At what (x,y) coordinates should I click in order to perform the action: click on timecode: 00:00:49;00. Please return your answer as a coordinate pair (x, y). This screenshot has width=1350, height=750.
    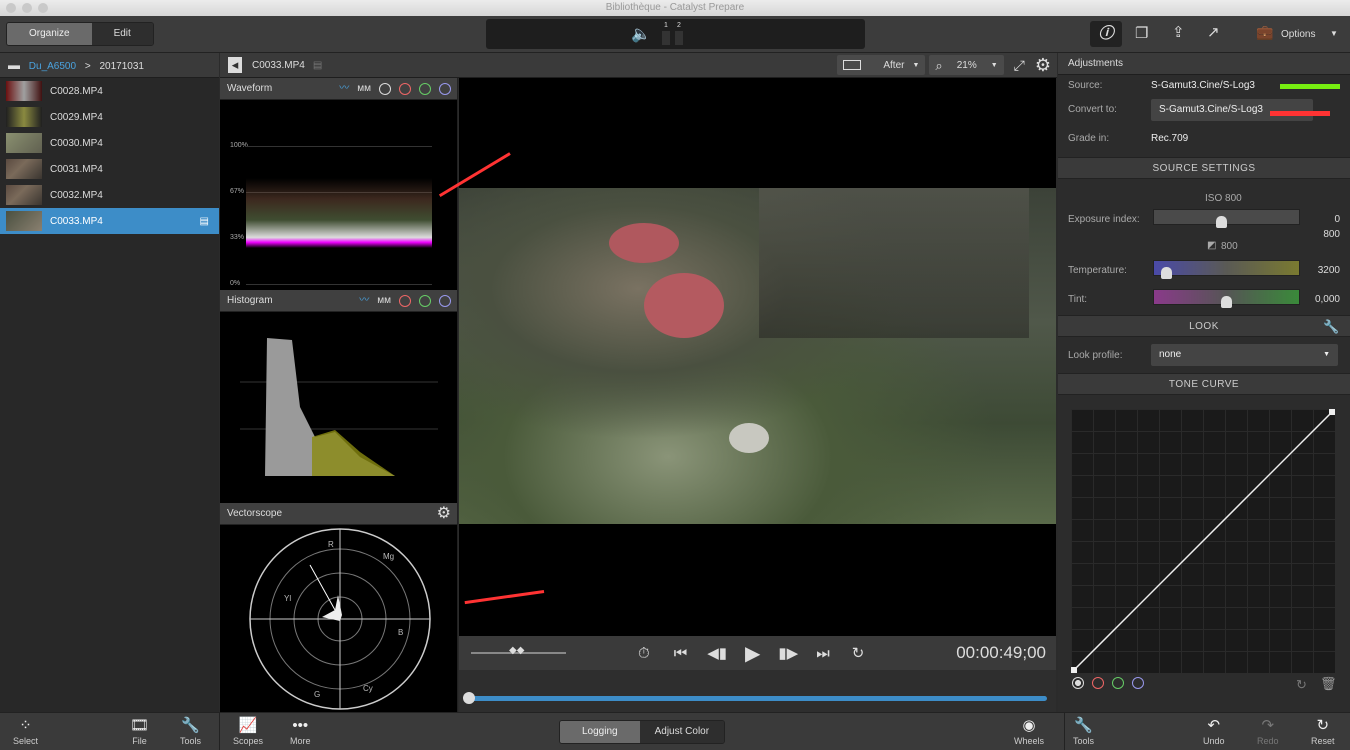
    Looking at the image, I should click on (1001, 652).